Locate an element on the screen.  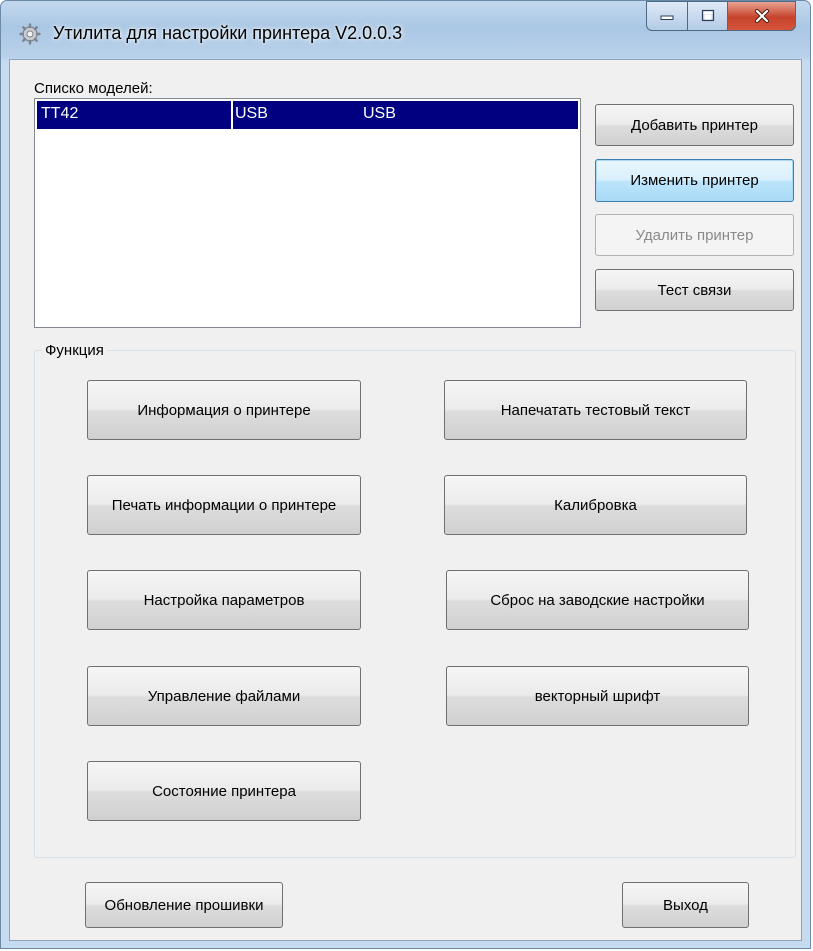
function-group-title: Функция is located at coordinates (74, 350).